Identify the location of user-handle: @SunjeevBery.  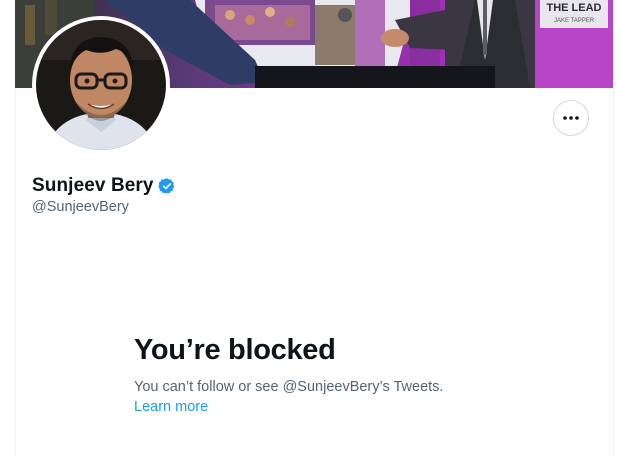
(80, 207).